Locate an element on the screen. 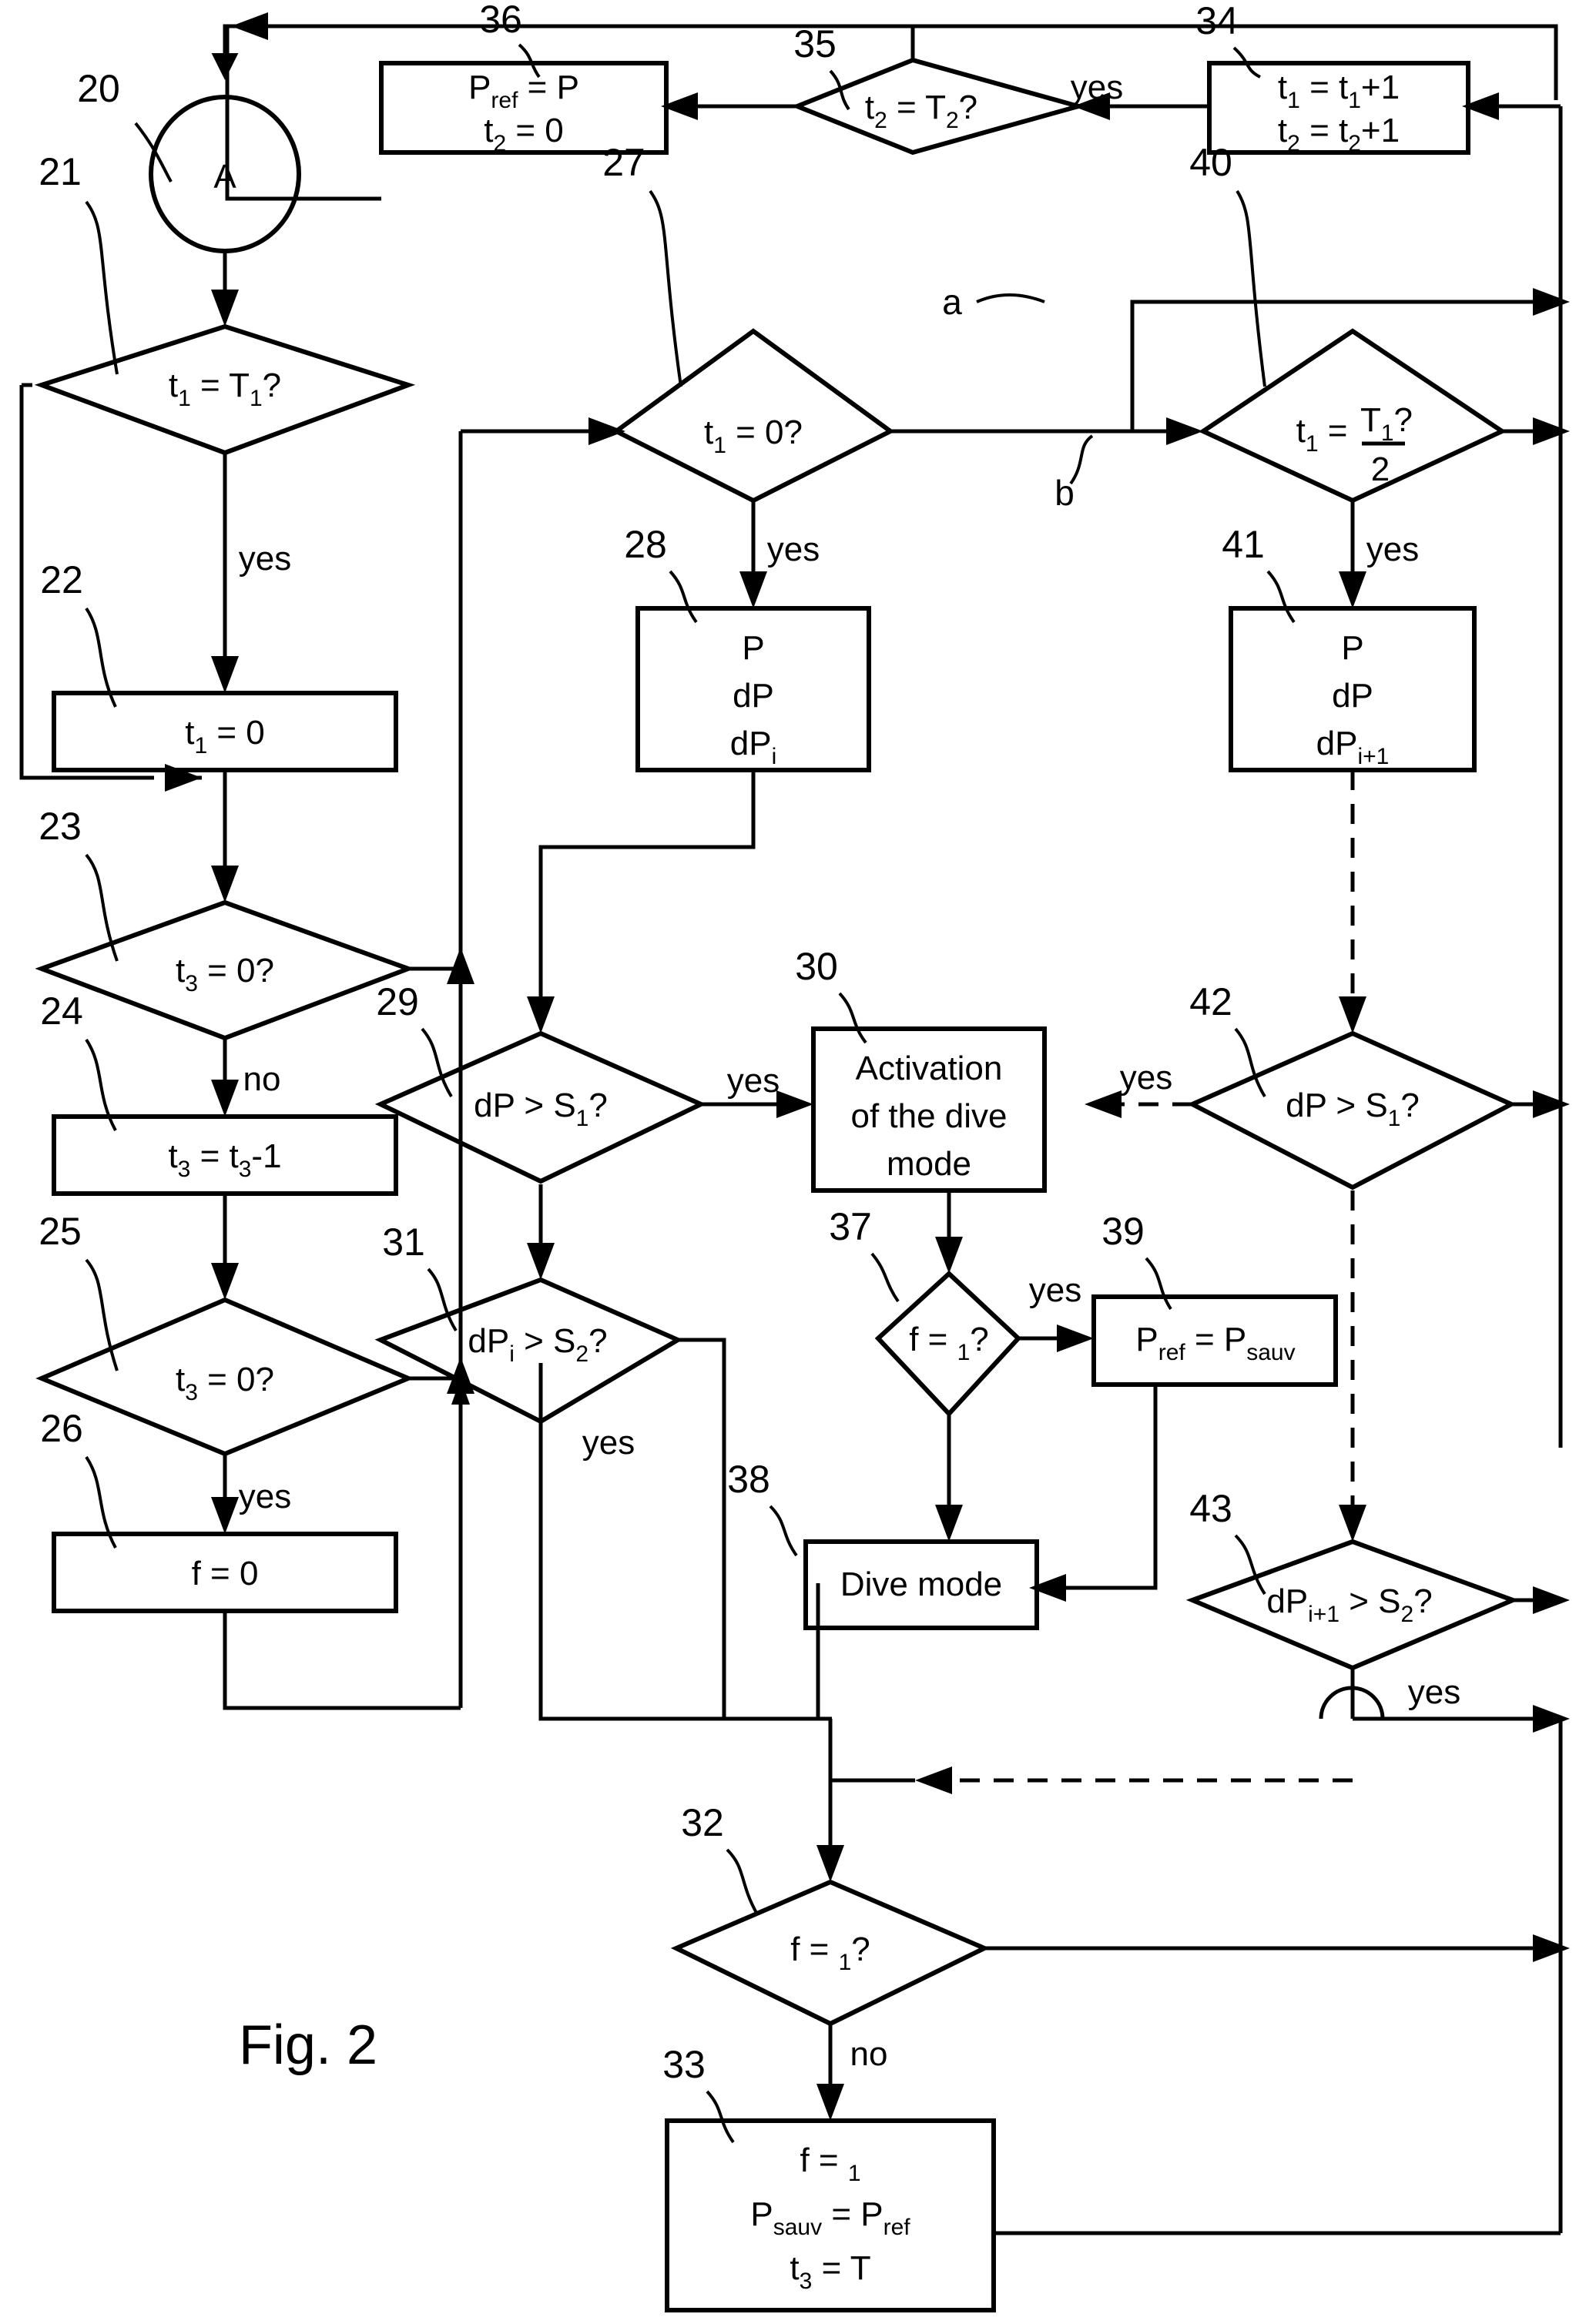 This screenshot has height=2324, width=1596. ref-22: 22 is located at coordinates (61, 579).